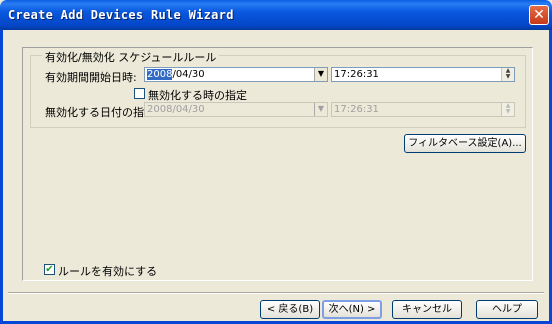 The image size is (552, 324). I want to click on checkmark-icon: ✔, so click(49, 269).